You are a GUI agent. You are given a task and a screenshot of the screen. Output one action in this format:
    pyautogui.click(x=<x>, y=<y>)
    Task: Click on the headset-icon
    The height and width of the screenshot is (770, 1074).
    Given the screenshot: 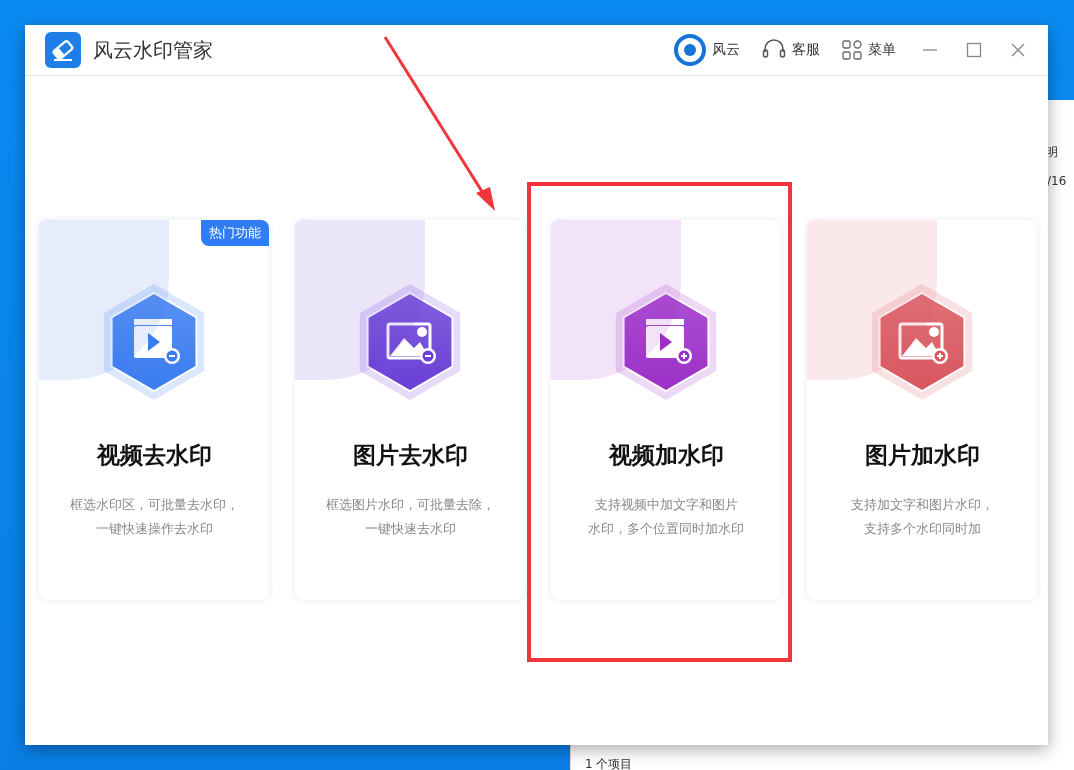 What is the action you would take?
    pyautogui.click(x=774, y=50)
    